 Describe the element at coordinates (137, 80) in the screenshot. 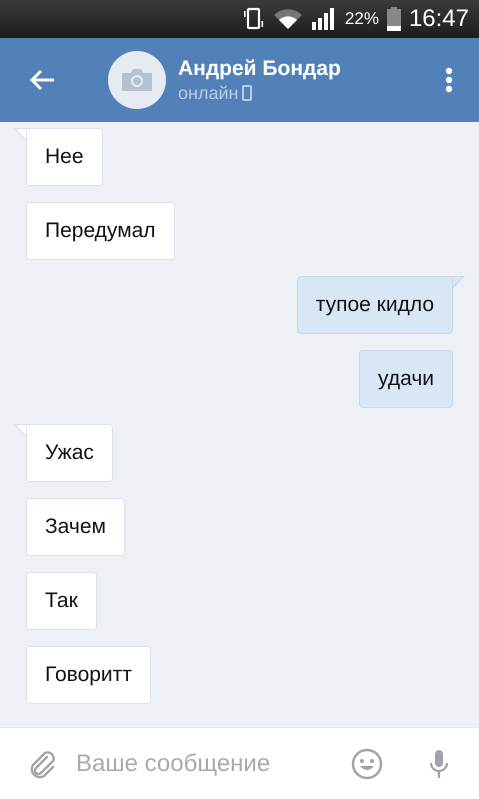

I see `camera-icon` at that location.